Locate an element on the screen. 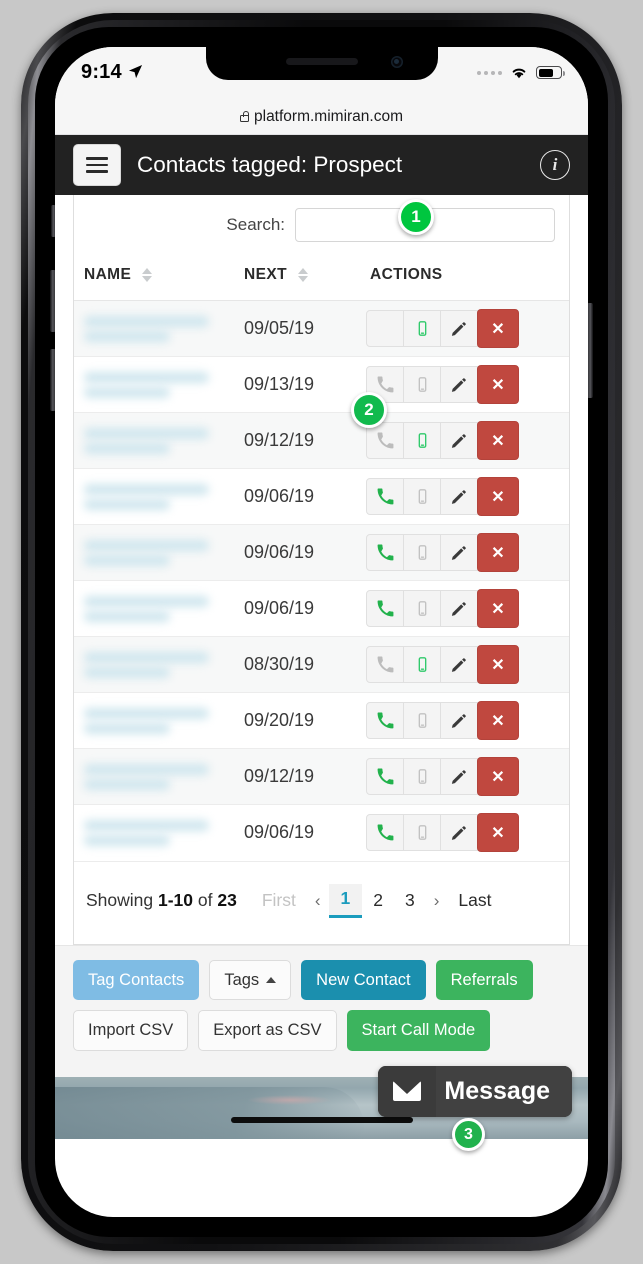  battery-icon is located at coordinates (550, 72).